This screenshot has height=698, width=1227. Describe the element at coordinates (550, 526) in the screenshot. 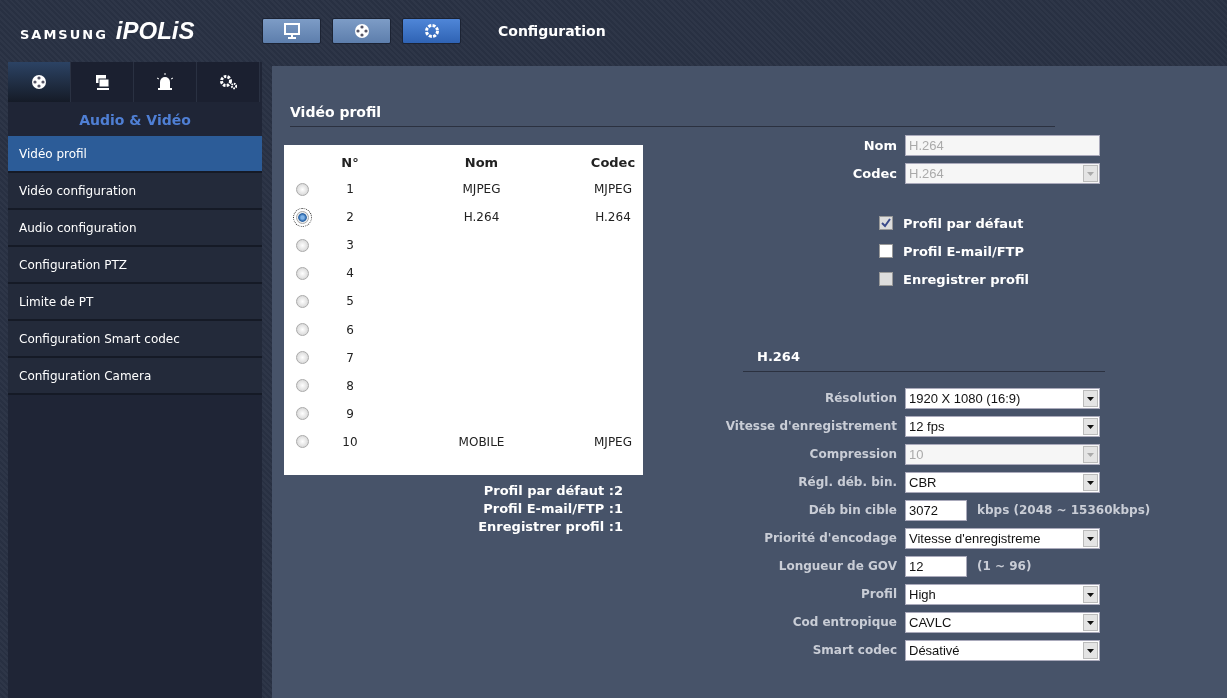

I see `summary-text: Enregistrer profil :1` at that location.